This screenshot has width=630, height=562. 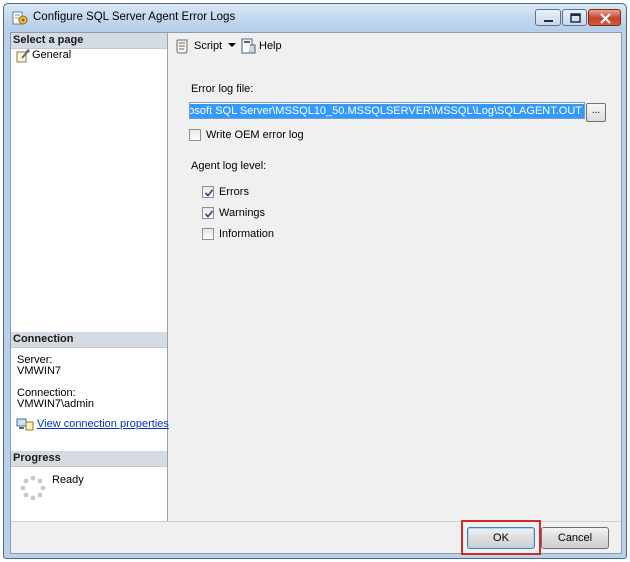 I want to click on connection-header: Connection, so click(x=89, y=340).